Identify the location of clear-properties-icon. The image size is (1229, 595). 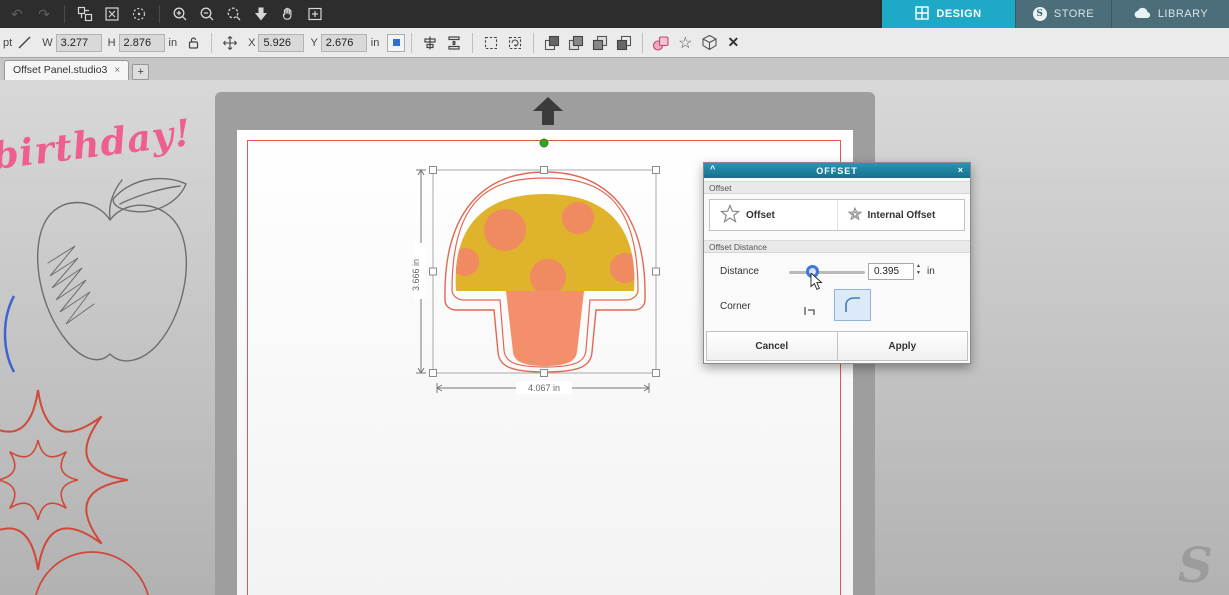
(112, 14).